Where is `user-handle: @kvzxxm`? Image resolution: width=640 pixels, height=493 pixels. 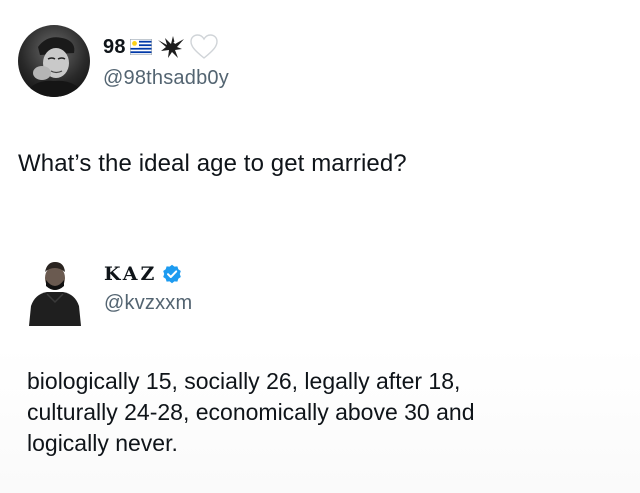 user-handle: @kvzxxm is located at coordinates (148, 303).